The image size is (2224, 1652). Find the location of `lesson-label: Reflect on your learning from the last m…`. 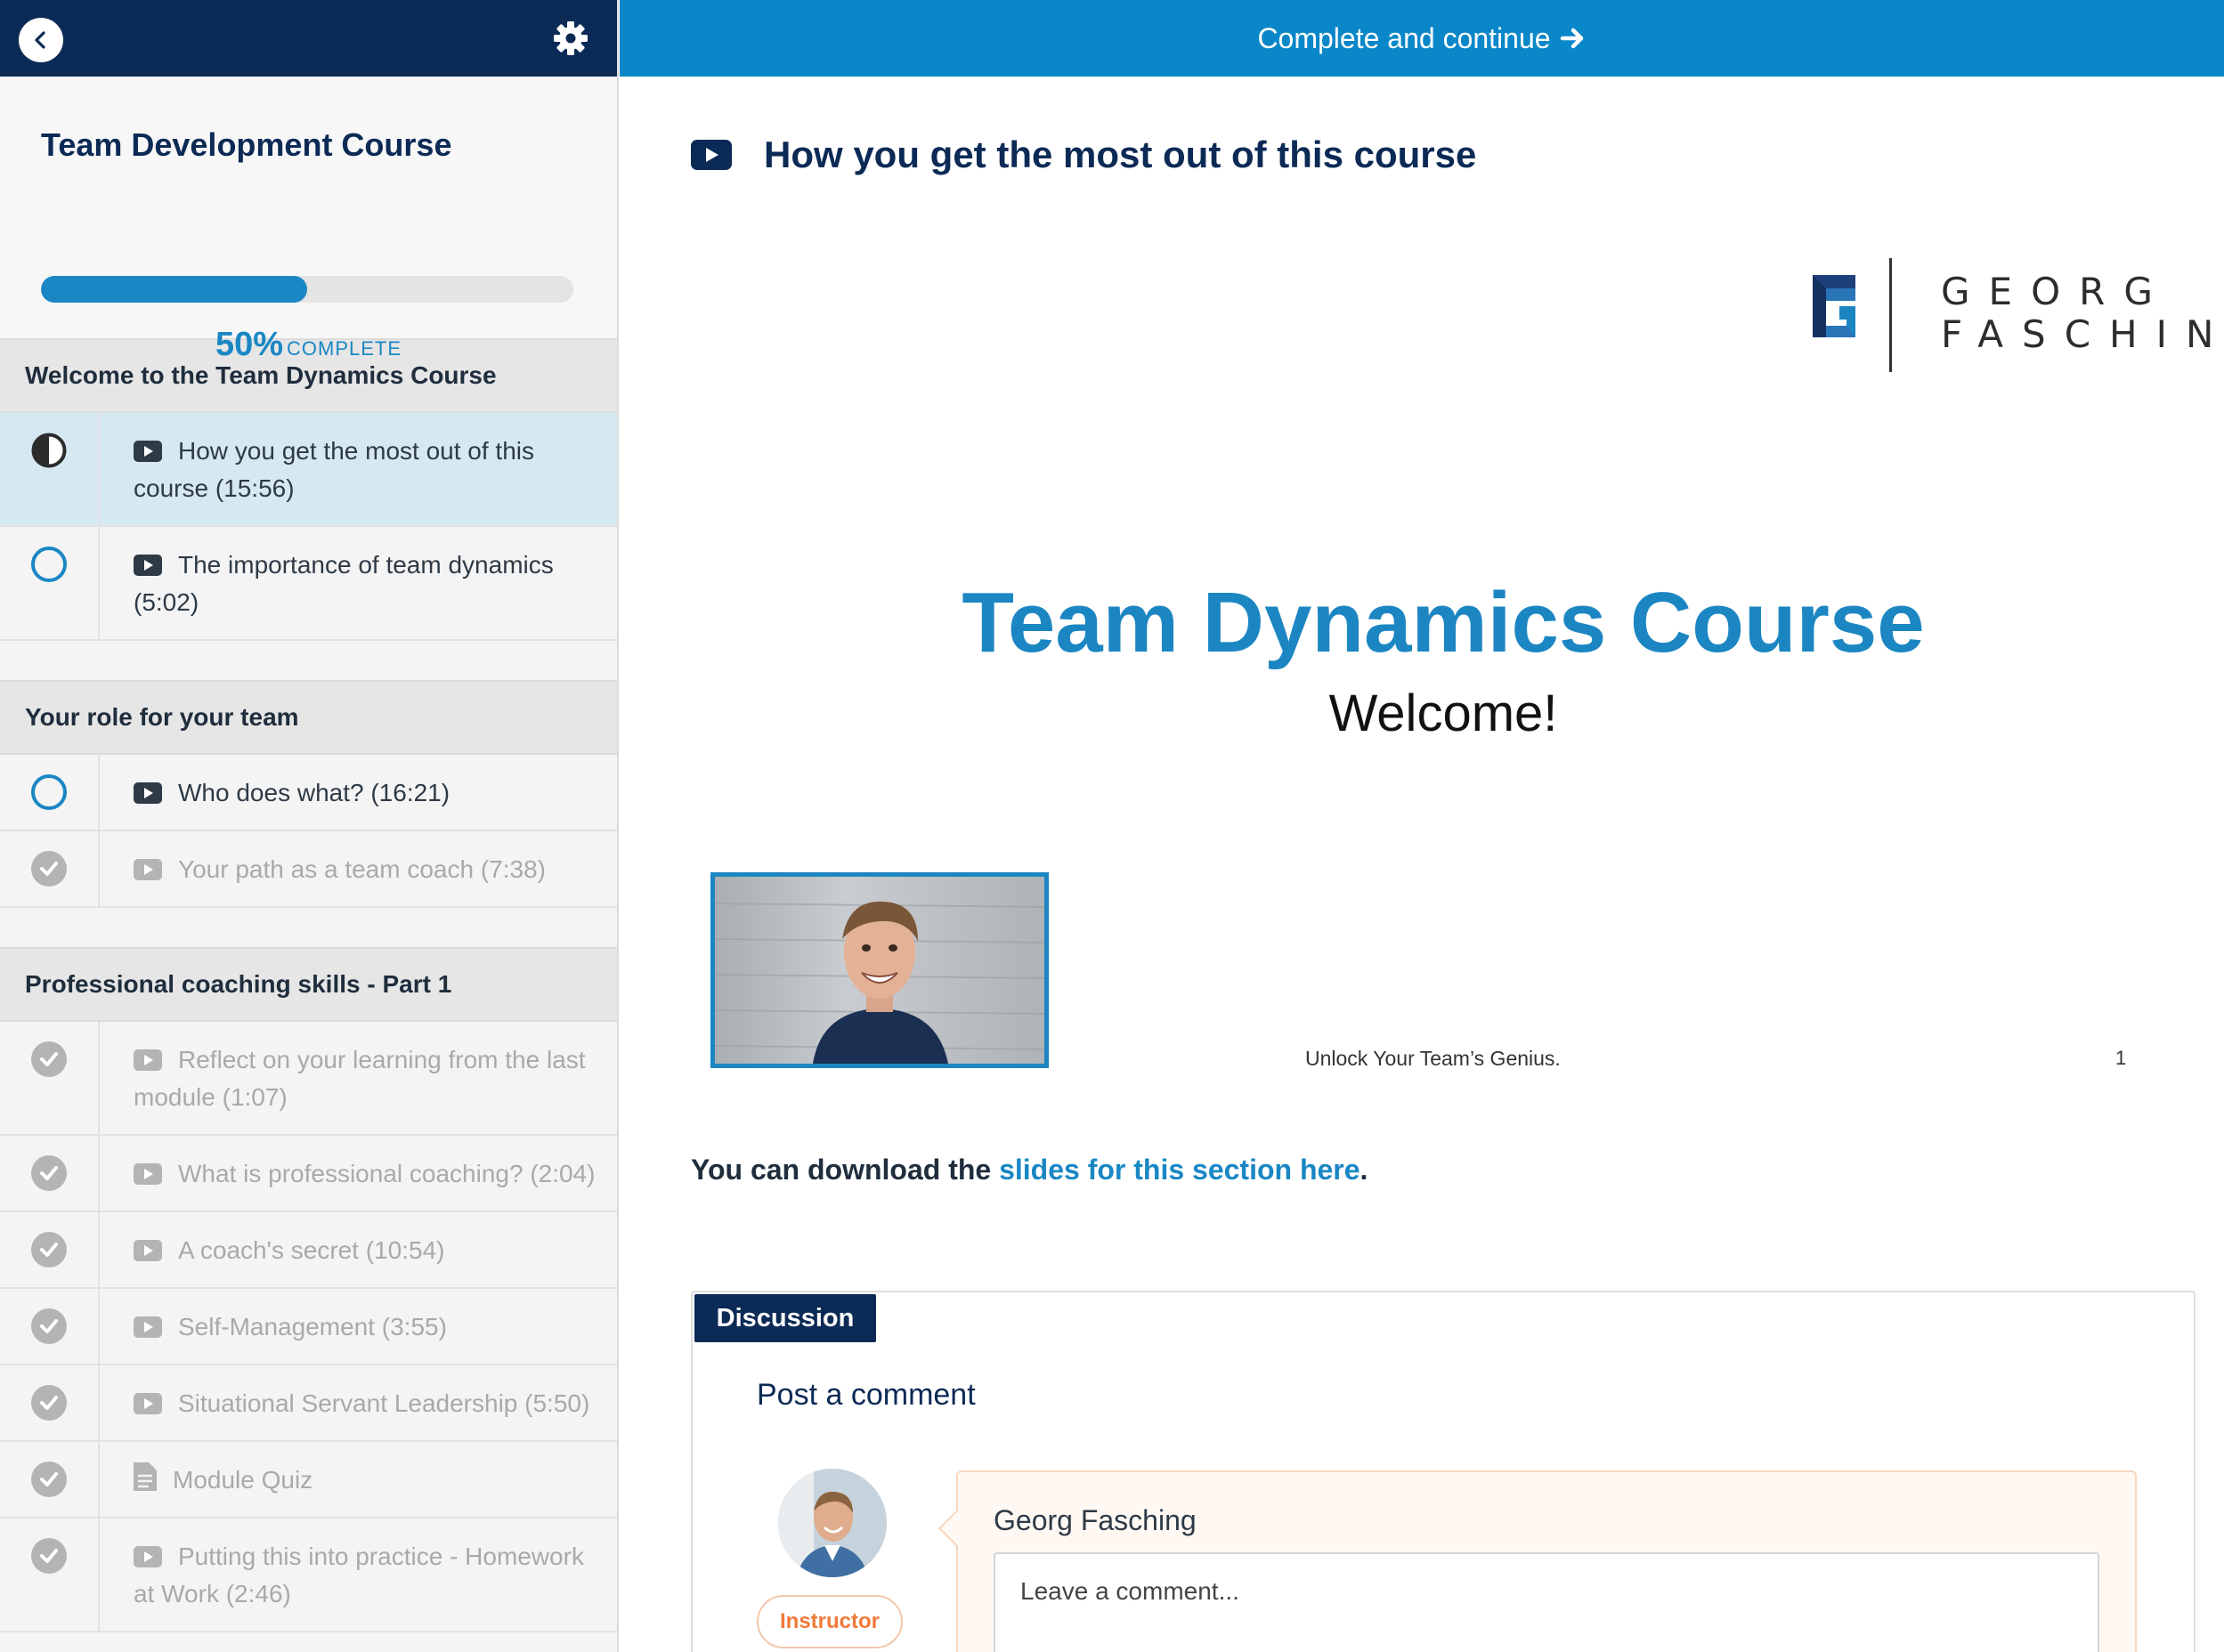

lesson-label: Reflect on your learning from the last m… is located at coordinates (359, 1078).